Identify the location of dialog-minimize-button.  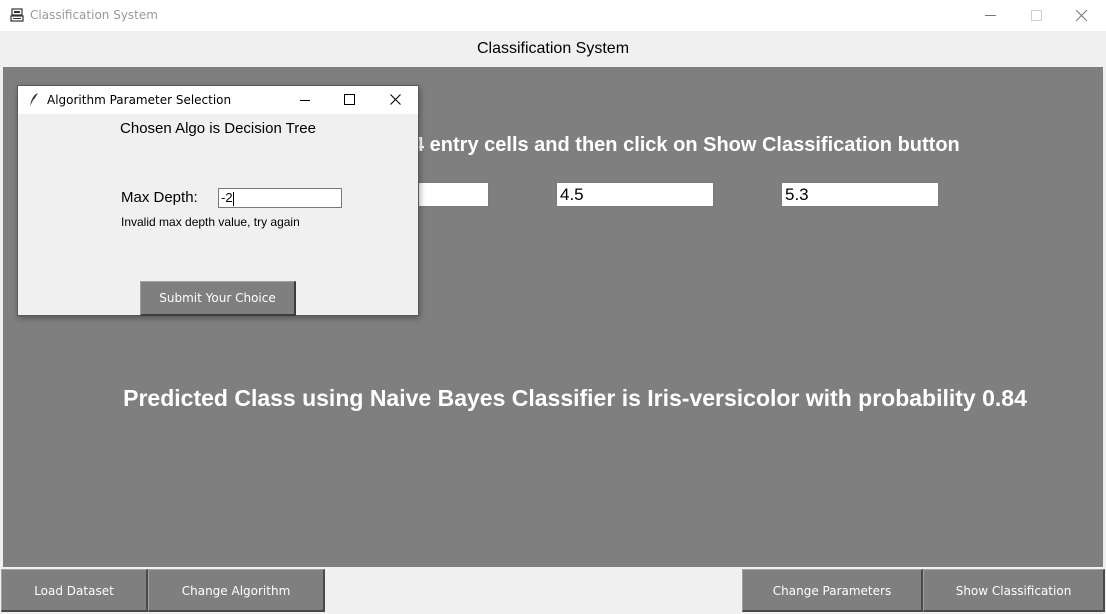
(306, 100).